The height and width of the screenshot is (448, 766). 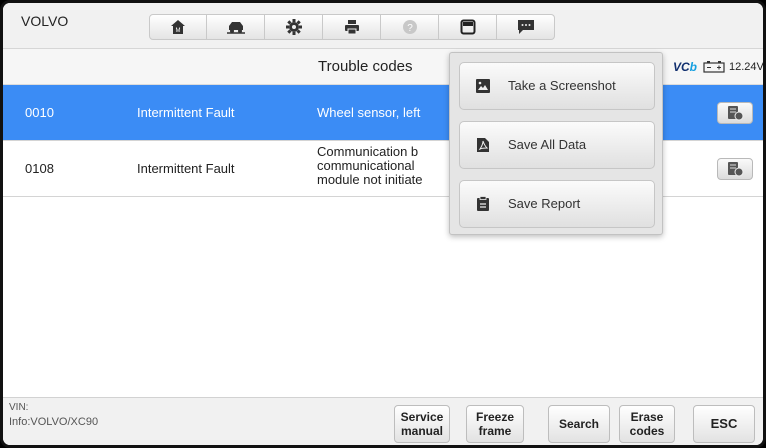 I want to click on vehicle-swap-icon, so click(x=235, y=28).